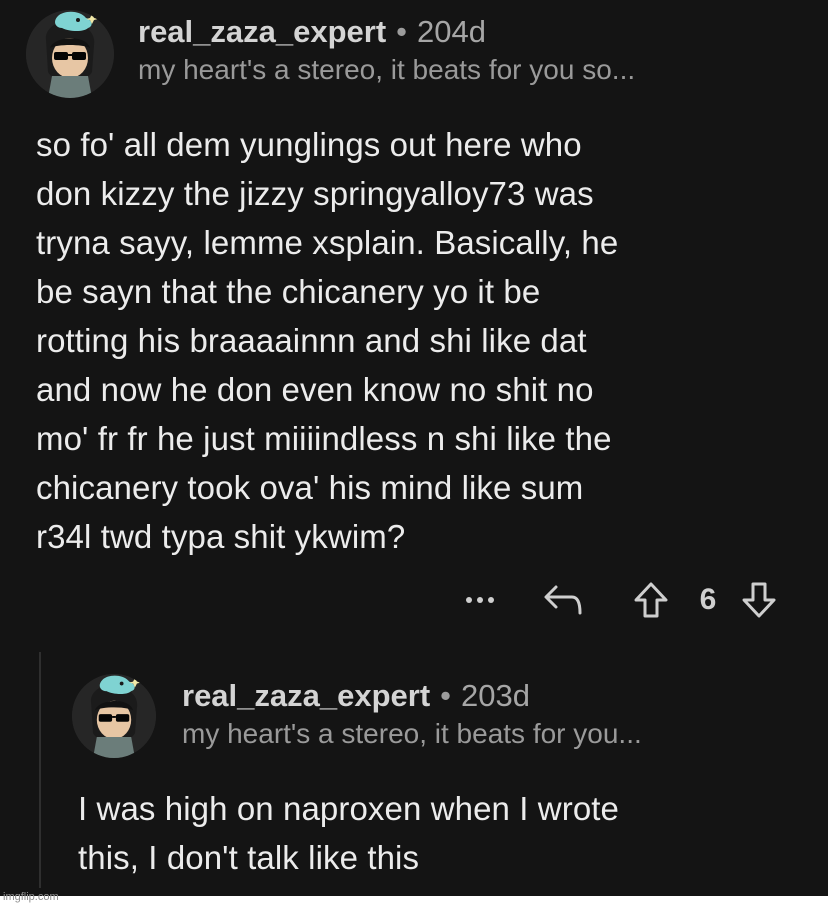  I want to click on reply-arrow-icon, so click(563, 600).